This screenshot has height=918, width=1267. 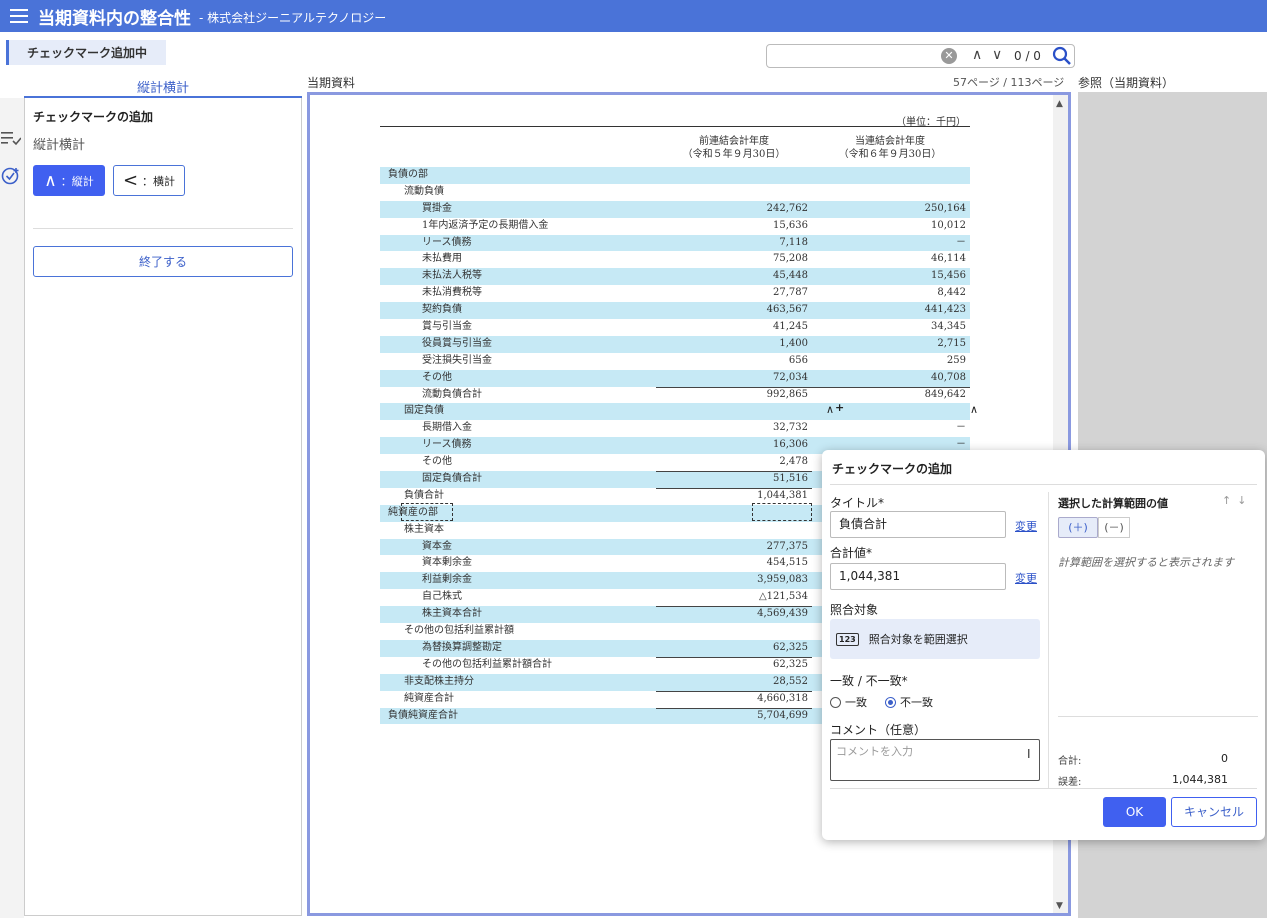 What do you see at coordinates (918, 639) in the screenshot?
I see `select-range-label: 照合対象を範囲選択` at bounding box center [918, 639].